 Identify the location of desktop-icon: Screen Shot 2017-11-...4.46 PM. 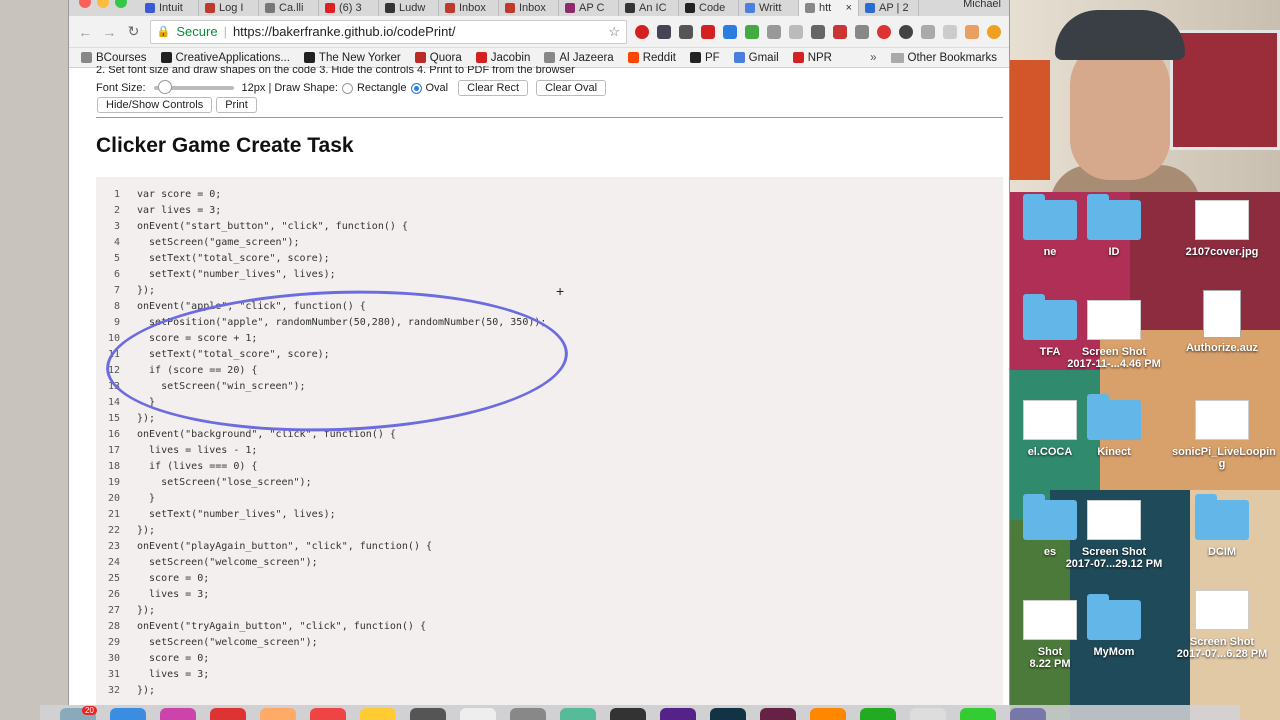
(1114, 335).